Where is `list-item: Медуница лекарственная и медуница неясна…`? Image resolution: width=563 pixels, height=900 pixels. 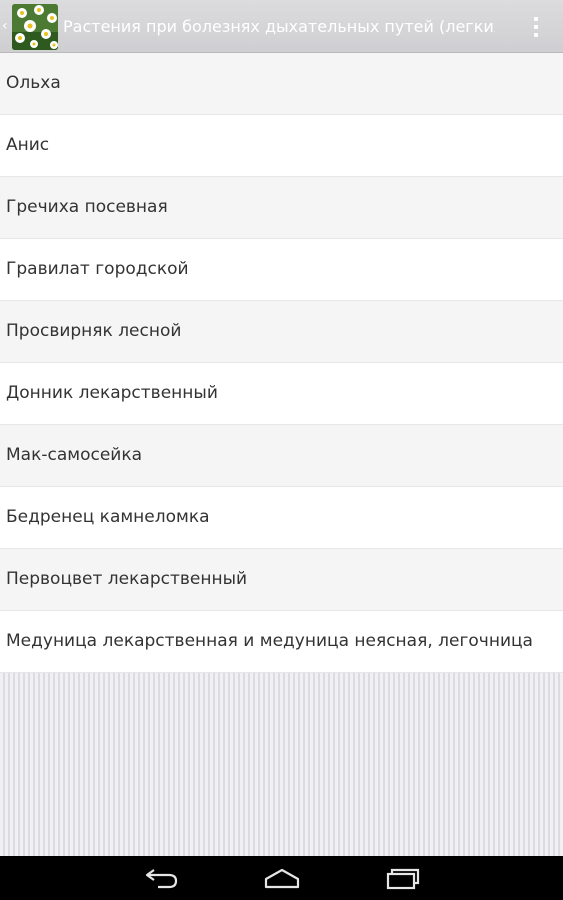 list-item: Медуница лекарственная и медуница неясна… is located at coordinates (281, 642).